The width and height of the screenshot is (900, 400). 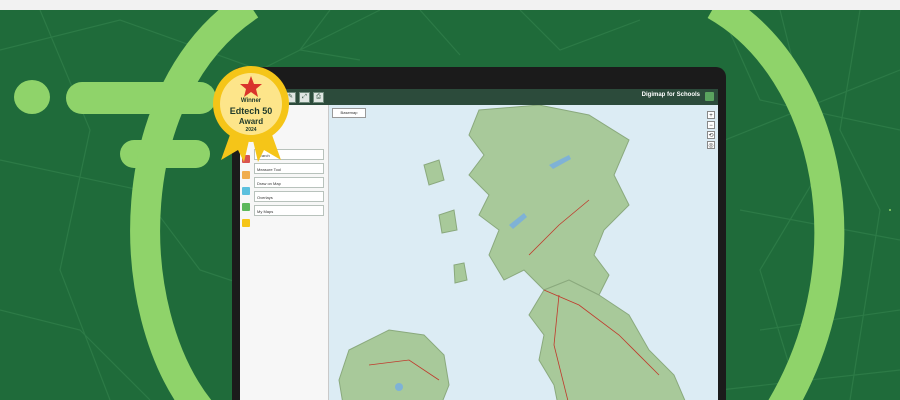 I want to click on toolbar-fullscreen-button: ⤢, so click(x=304, y=97).